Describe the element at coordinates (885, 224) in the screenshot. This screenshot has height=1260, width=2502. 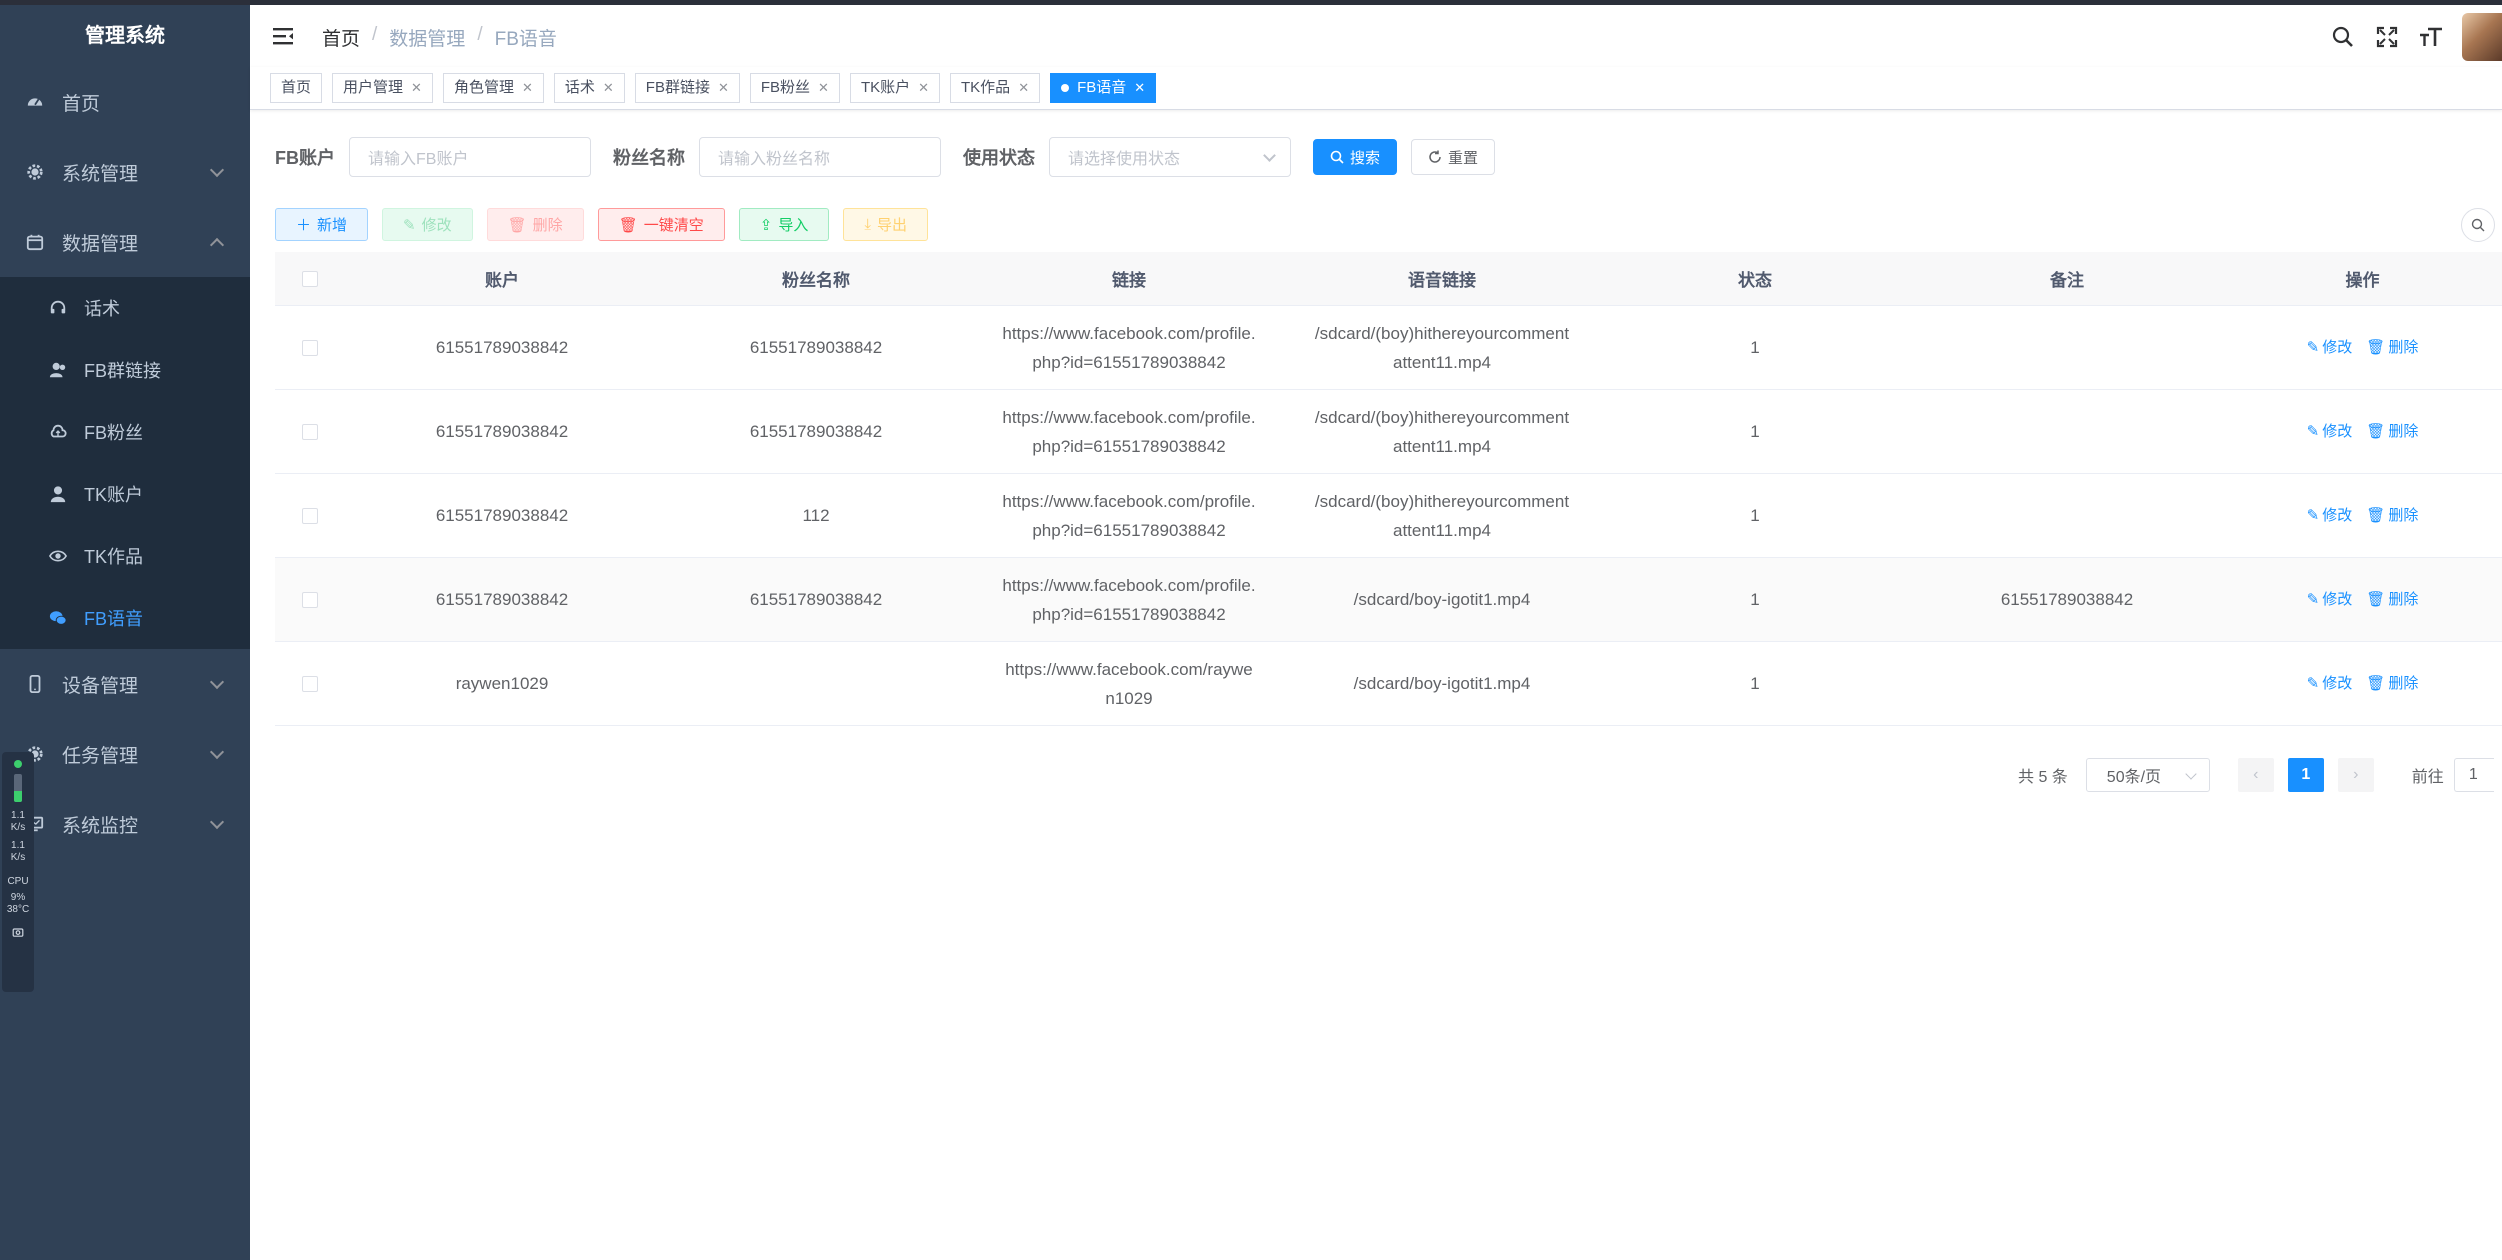
I see `export-button: ⤓ 导出` at that location.